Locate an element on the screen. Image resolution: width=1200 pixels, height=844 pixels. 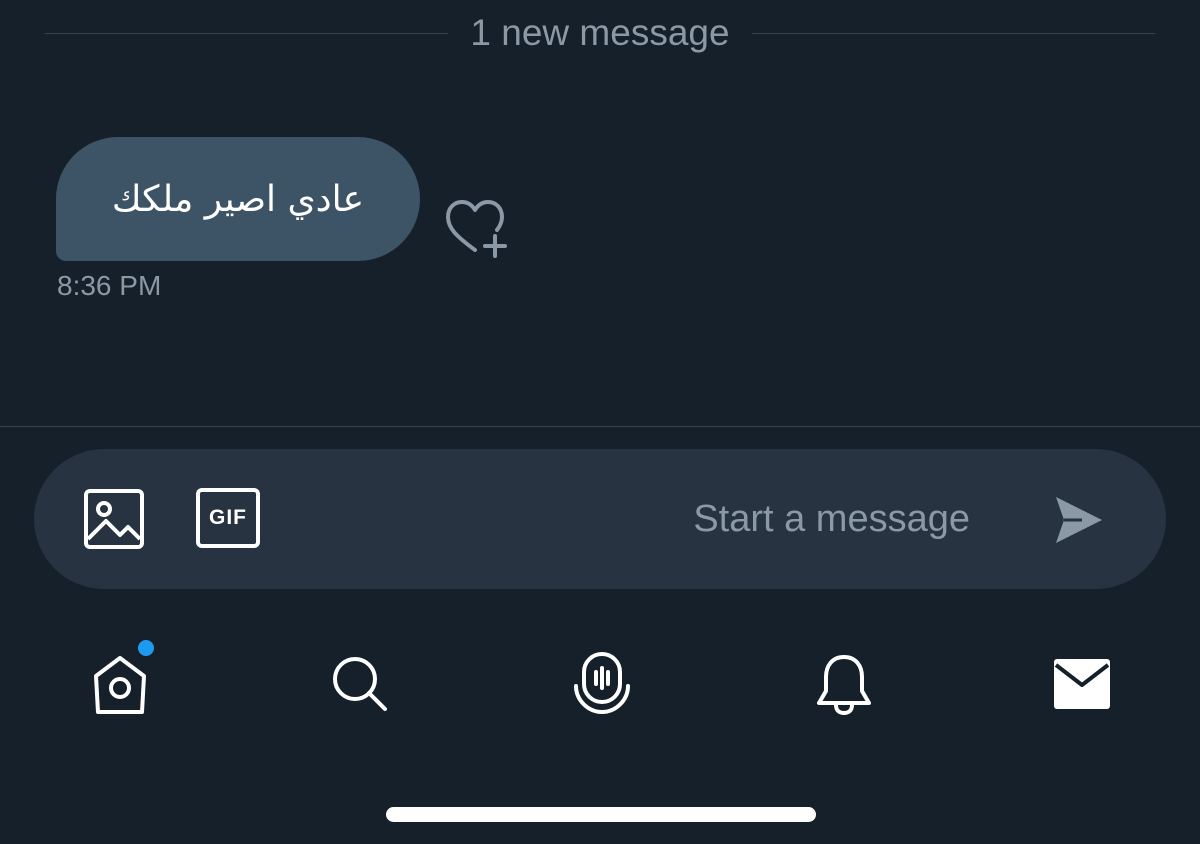
send-icon is located at coordinates (1079, 520).